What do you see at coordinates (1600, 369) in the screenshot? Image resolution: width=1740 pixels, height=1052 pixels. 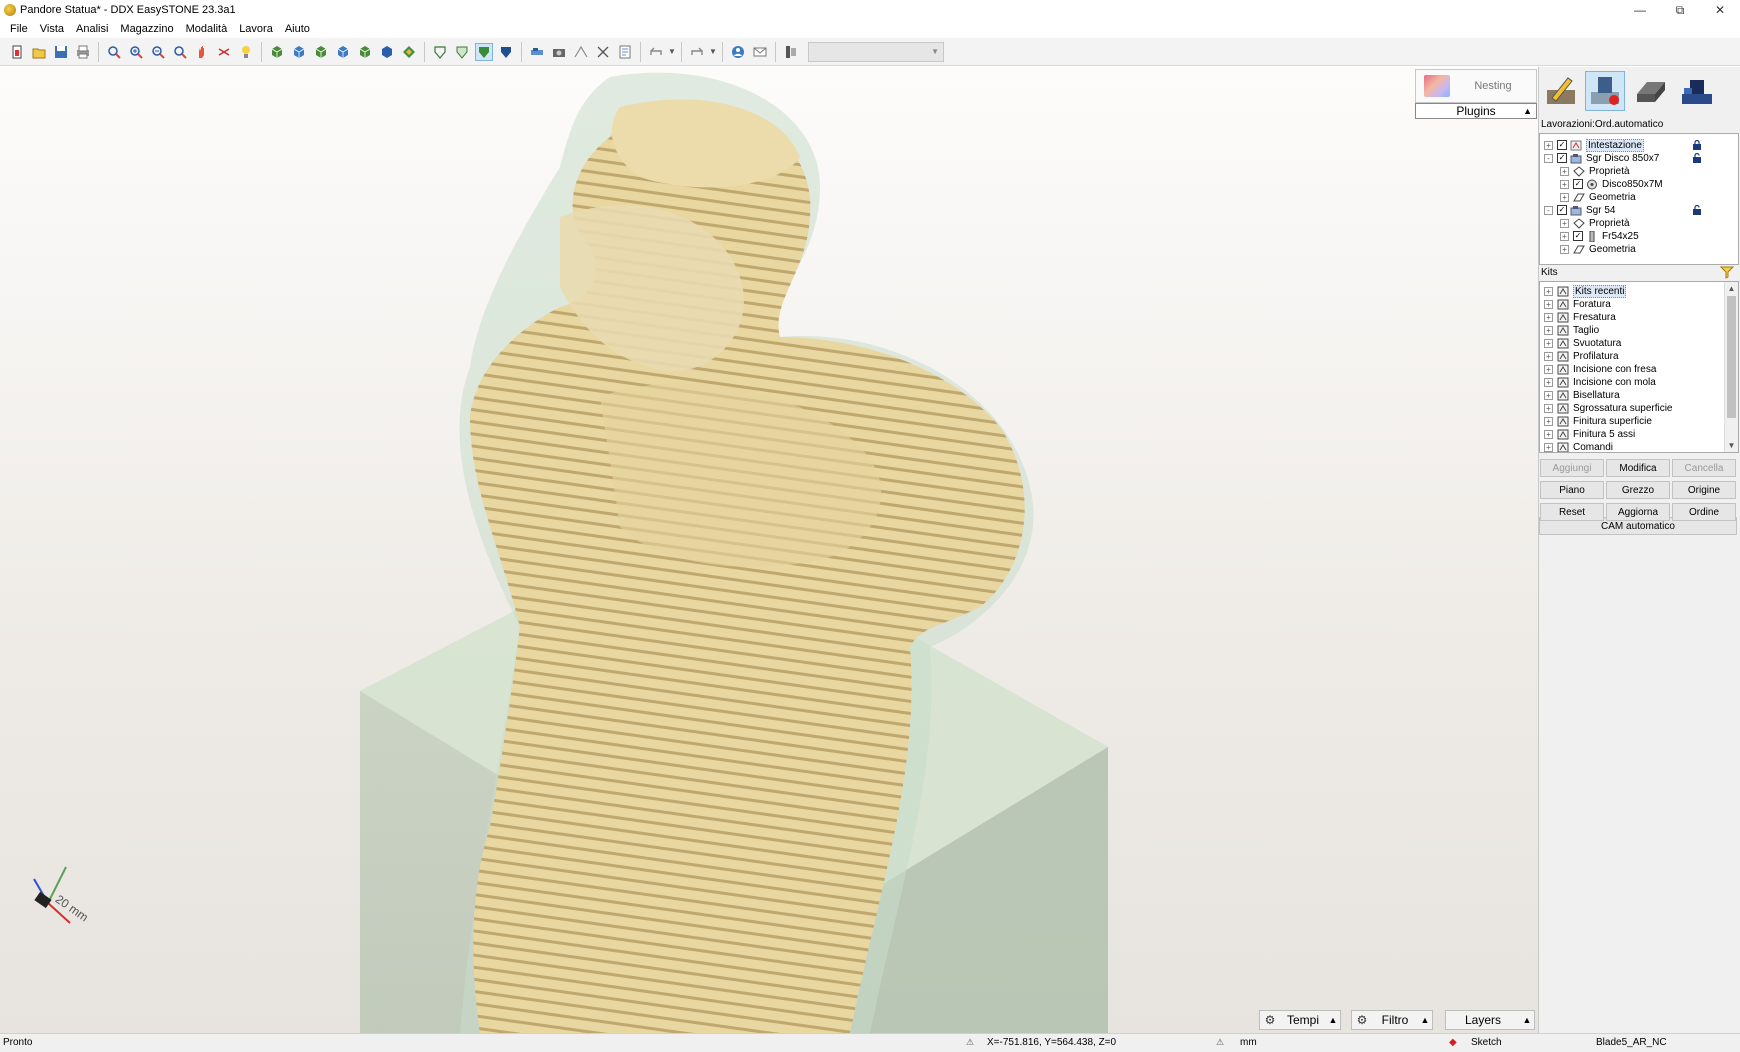 I see `kit-item: + Incisione con fresa` at bounding box center [1600, 369].